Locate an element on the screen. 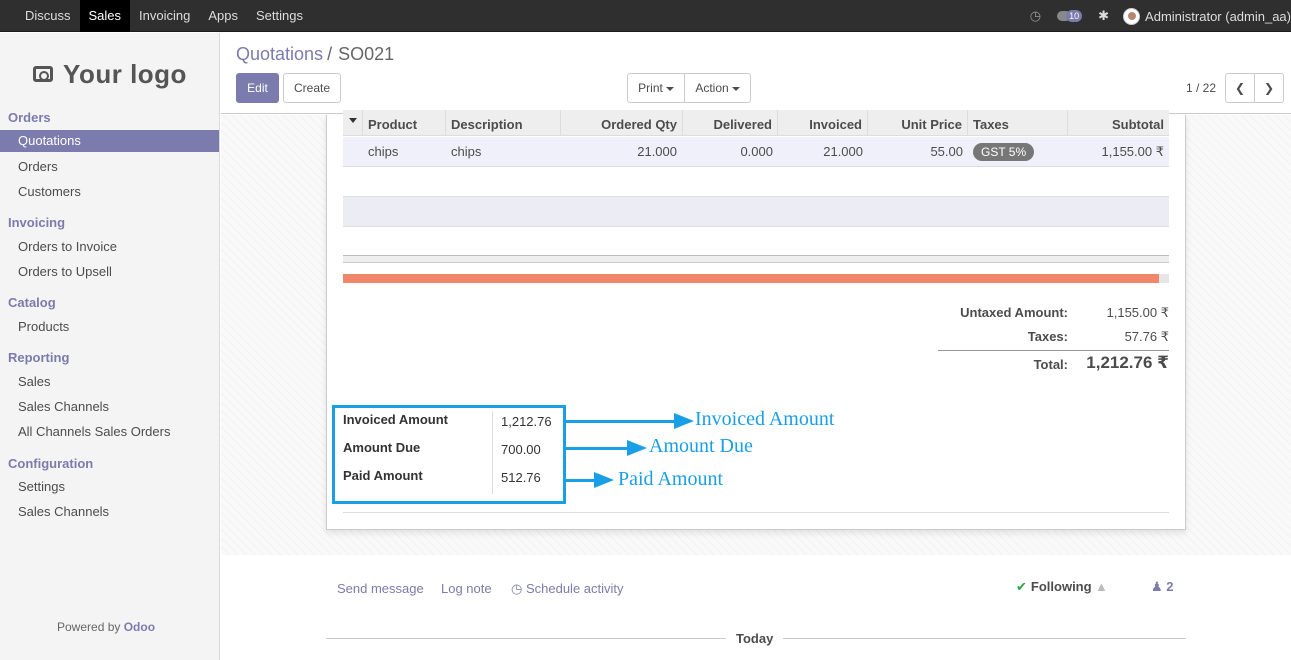 The image size is (1291, 660). menu-discuss: Discuss is located at coordinates (48, 16).